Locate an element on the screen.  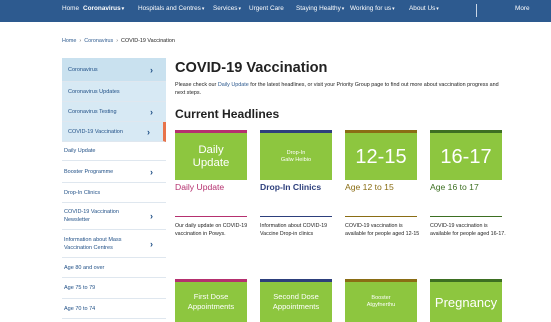
nav-item-label: Coronavirus is located at coordinates (102, 8).